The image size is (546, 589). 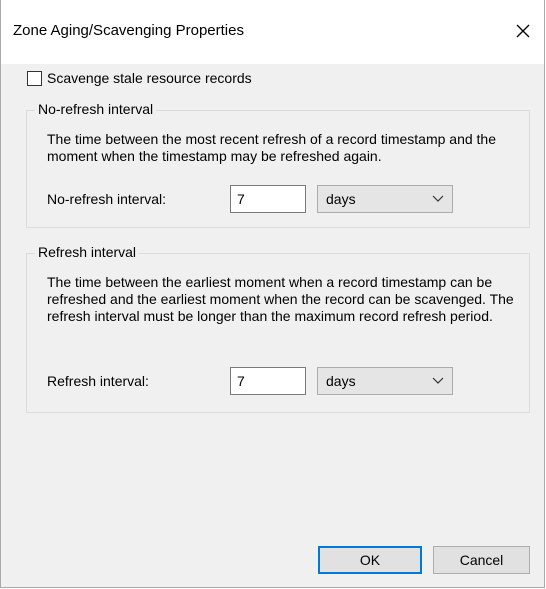 I want to click on refresh-unit-select: days, so click(x=385, y=381).